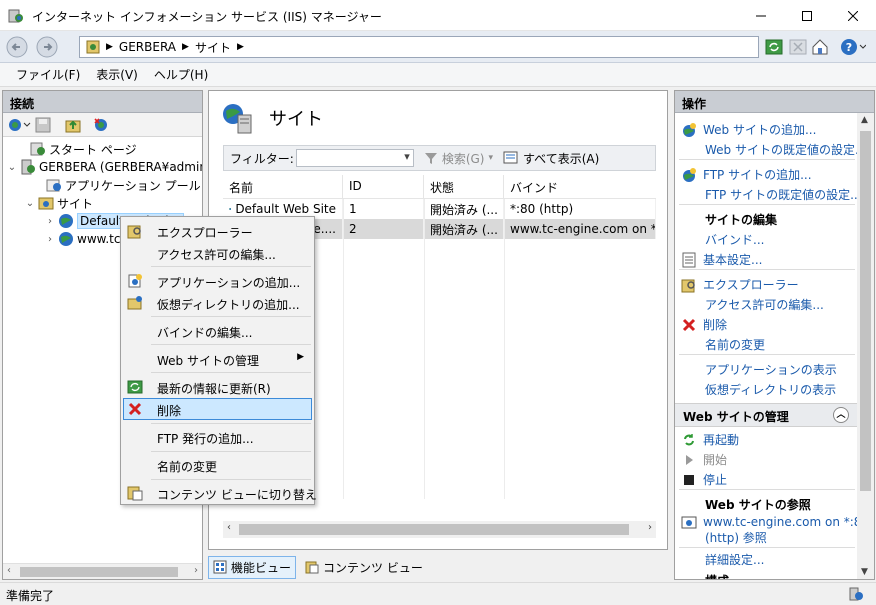  What do you see at coordinates (217, 465) in the screenshot?
I see `context-item-rename: 名前の変更` at bounding box center [217, 465].